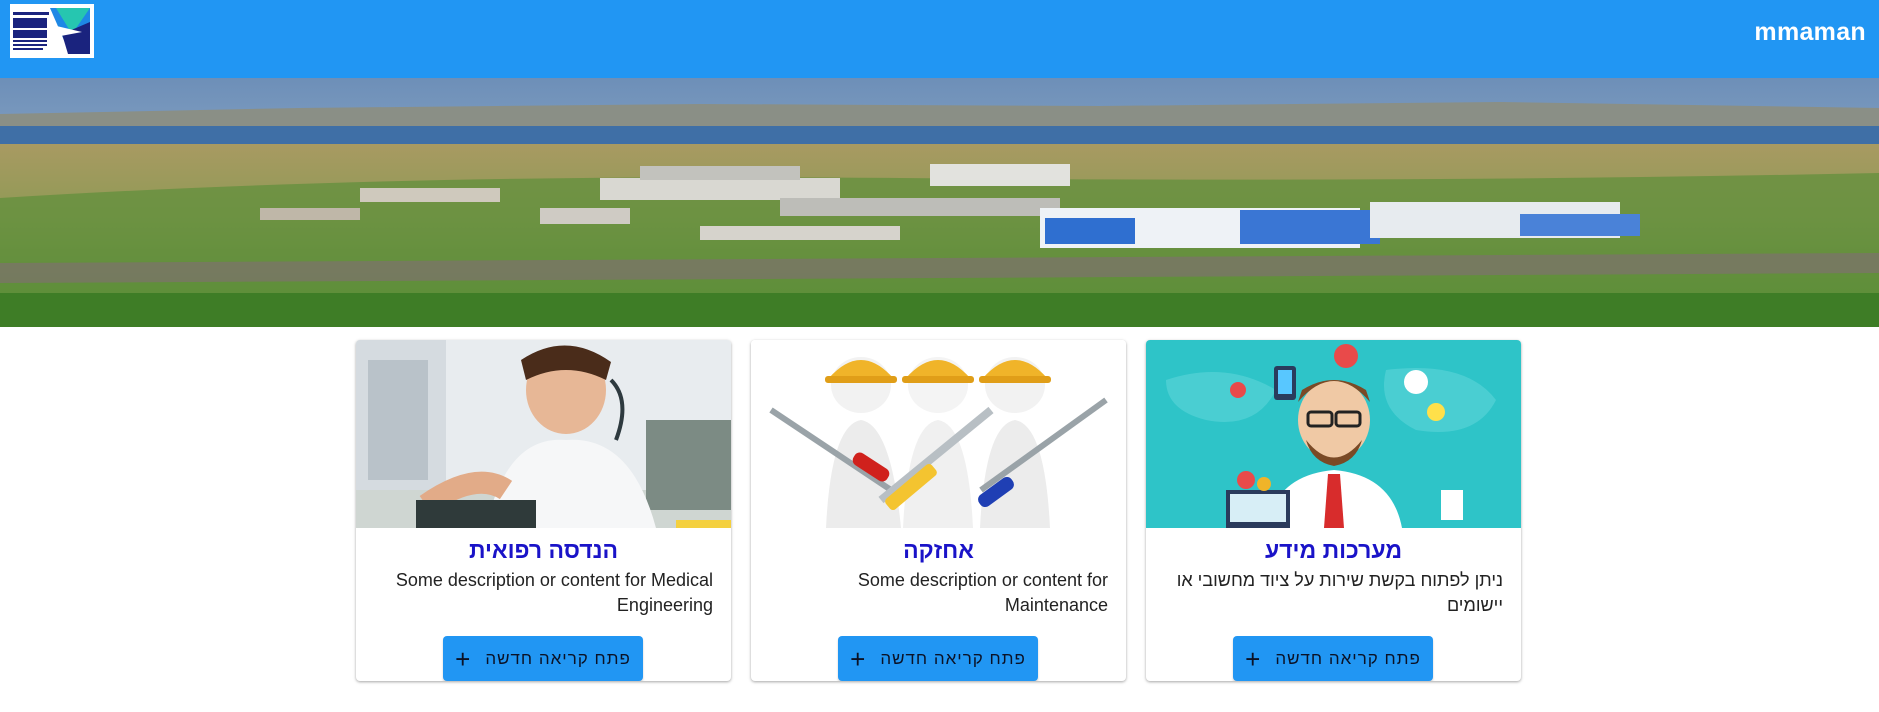 This screenshot has width=1879, height=712. What do you see at coordinates (543, 550) in the screenshot?
I see `card-title: הנדסה רפואית` at bounding box center [543, 550].